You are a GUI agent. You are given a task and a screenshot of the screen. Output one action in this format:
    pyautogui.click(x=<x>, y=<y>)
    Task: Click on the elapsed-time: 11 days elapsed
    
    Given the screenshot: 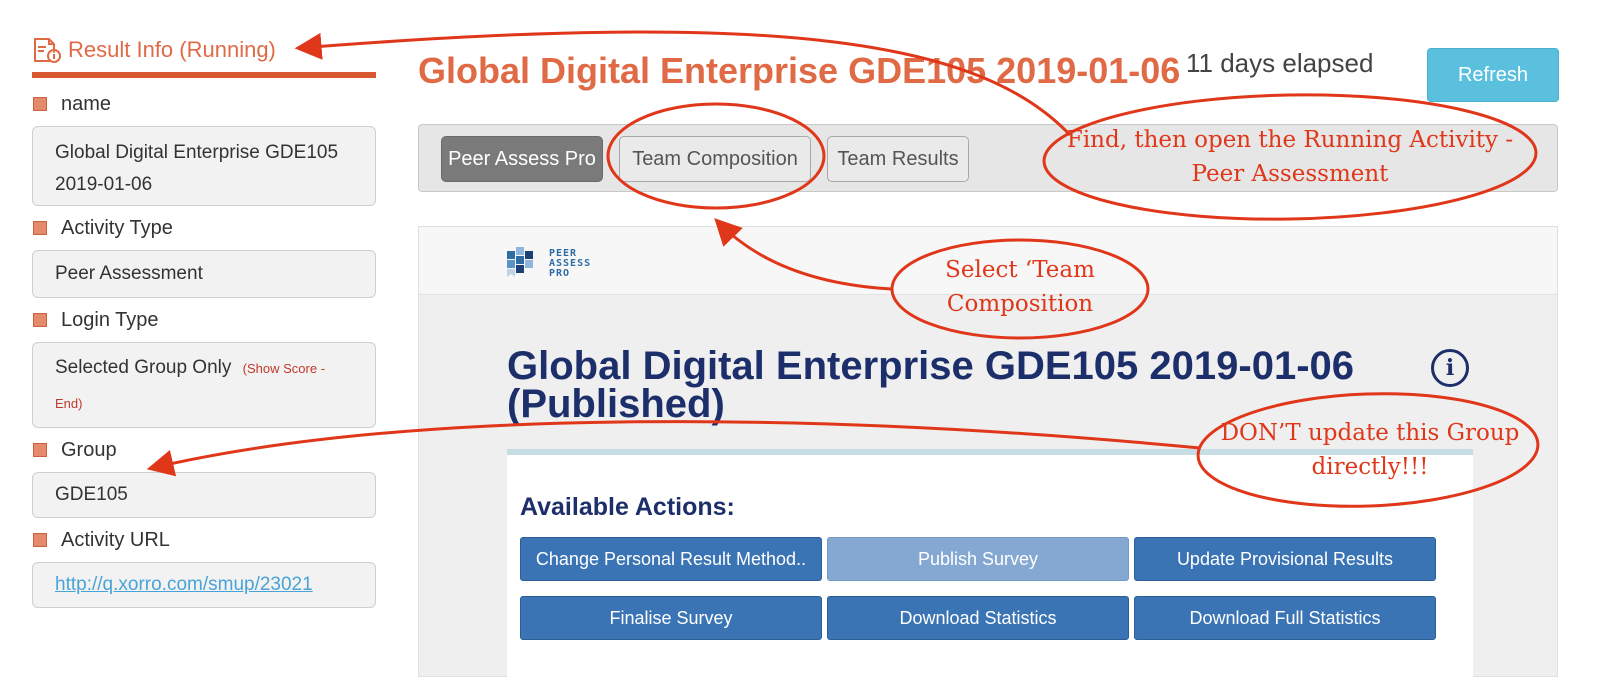 What is the action you would take?
    pyautogui.click(x=1280, y=63)
    